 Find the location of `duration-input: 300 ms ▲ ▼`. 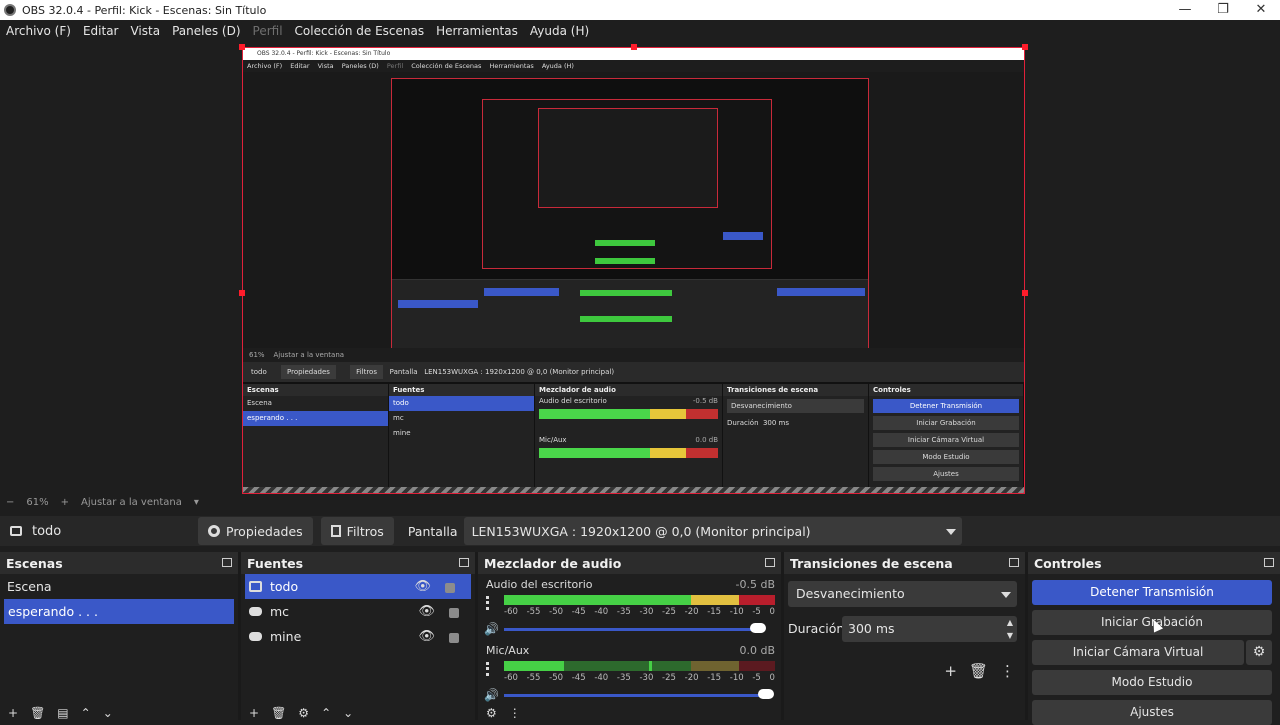

duration-input: 300 ms ▲ ▼ is located at coordinates (929, 629).